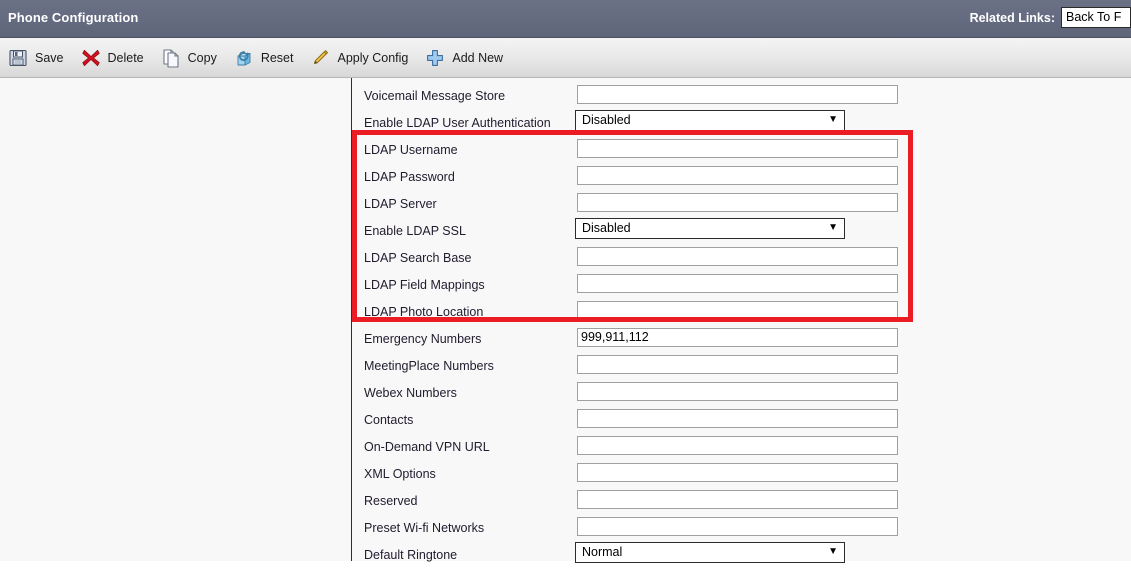  Describe the element at coordinates (435, 58) in the screenshot. I see `plus-icon` at that location.